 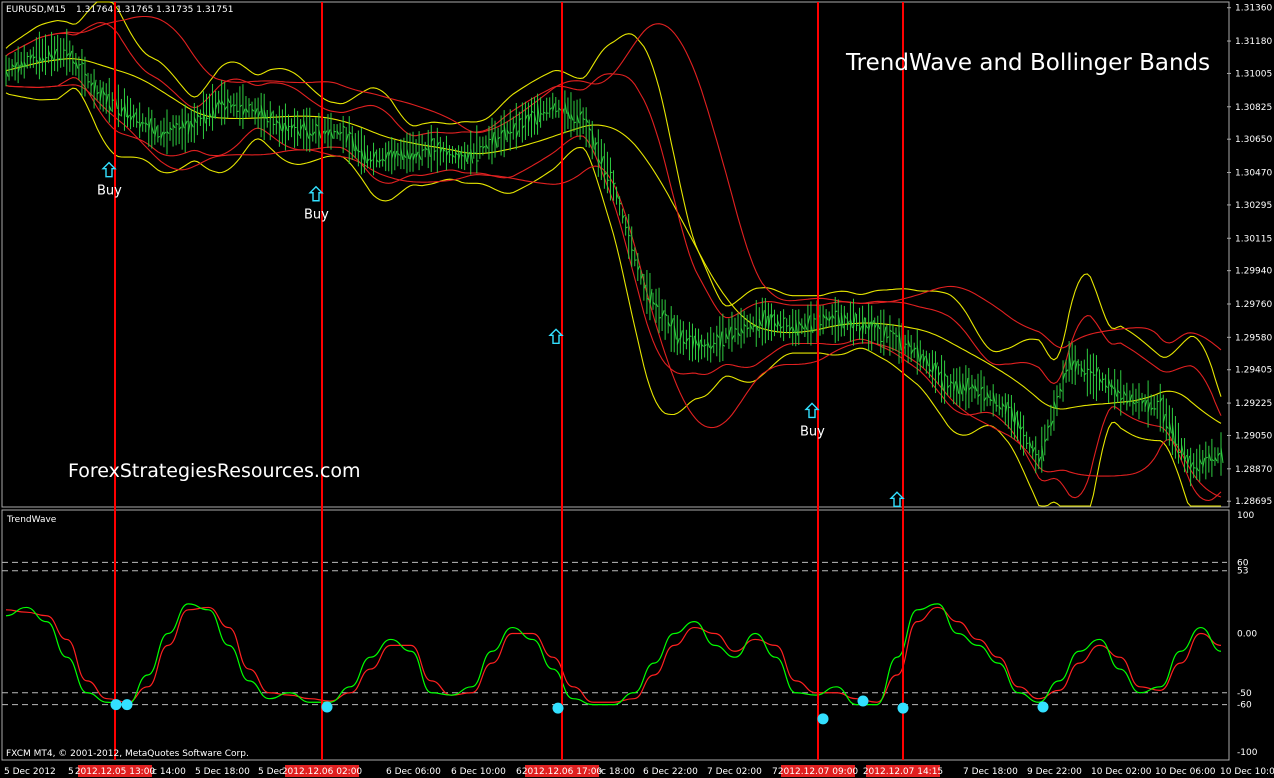 What do you see at coordinates (1253, 108) in the screenshot?
I see `price-tick-label: 1.30825` at bounding box center [1253, 108].